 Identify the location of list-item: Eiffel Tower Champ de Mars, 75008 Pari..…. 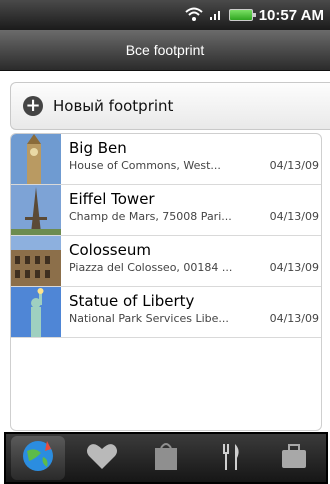
(166, 210).